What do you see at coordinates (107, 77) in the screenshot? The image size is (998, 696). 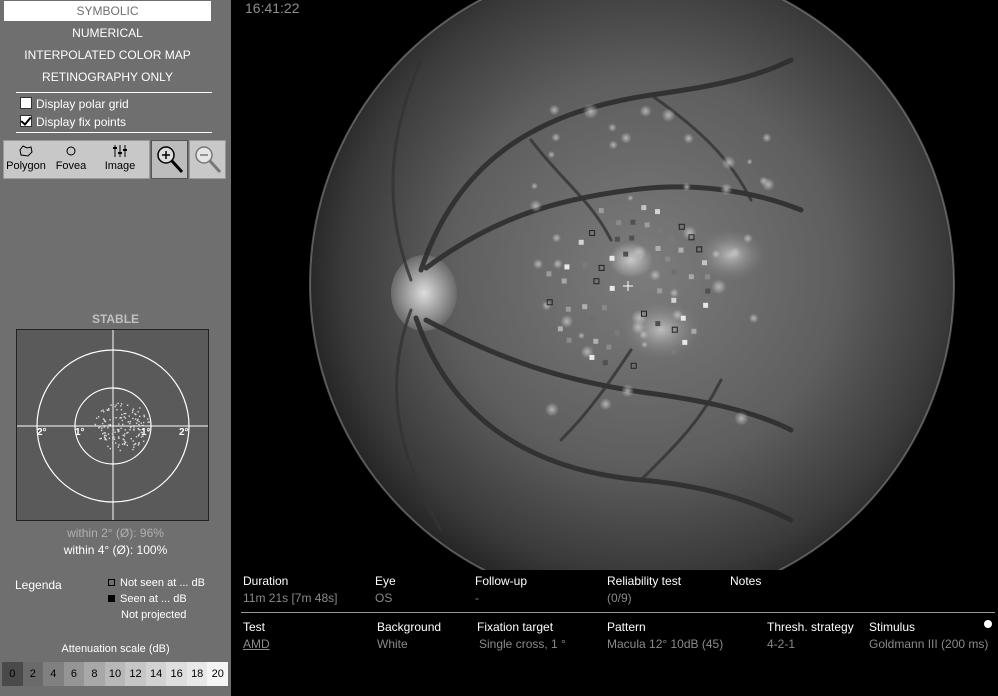 I see `mode-retinography-only-button: RETINOGRAPHY ONLY` at bounding box center [107, 77].